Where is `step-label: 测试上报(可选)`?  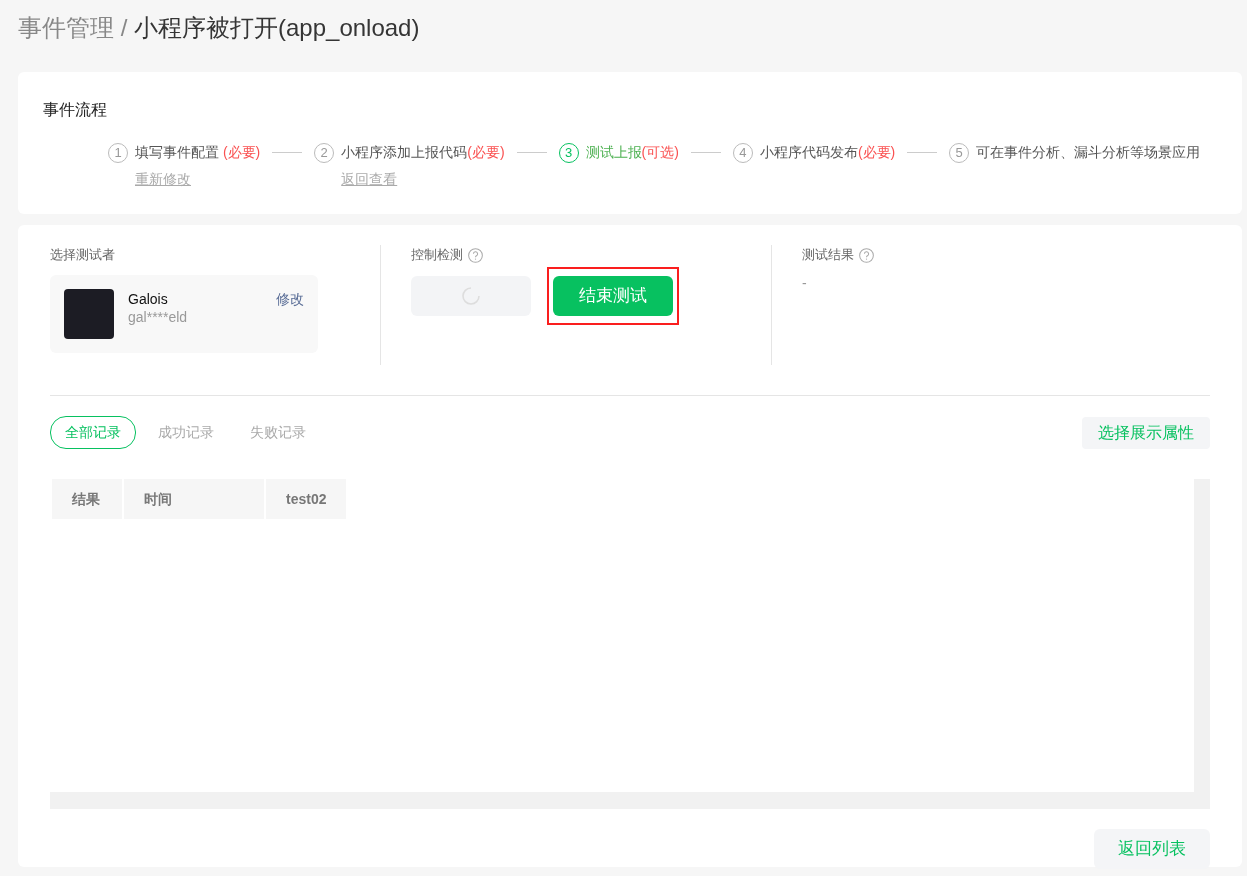
step-label: 测试上报(可选) is located at coordinates (632, 152).